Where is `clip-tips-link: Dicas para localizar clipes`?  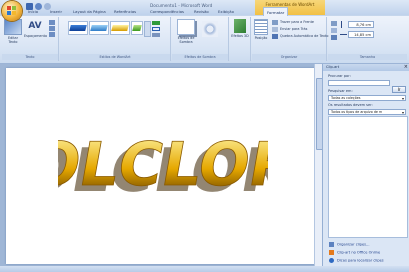 clip-tips-link: Dicas para localizar clipes is located at coordinates (356, 260).